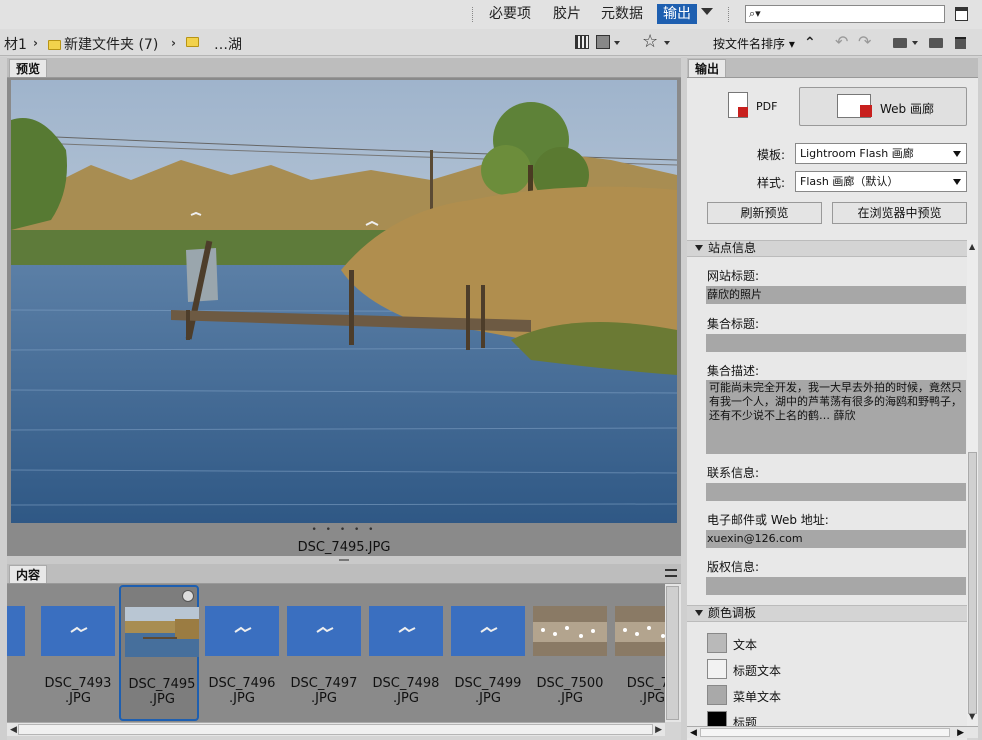  Describe the element at coordinates (841, 41) in the screenshot. I see `rotate-left-icon: ↶` at that location.